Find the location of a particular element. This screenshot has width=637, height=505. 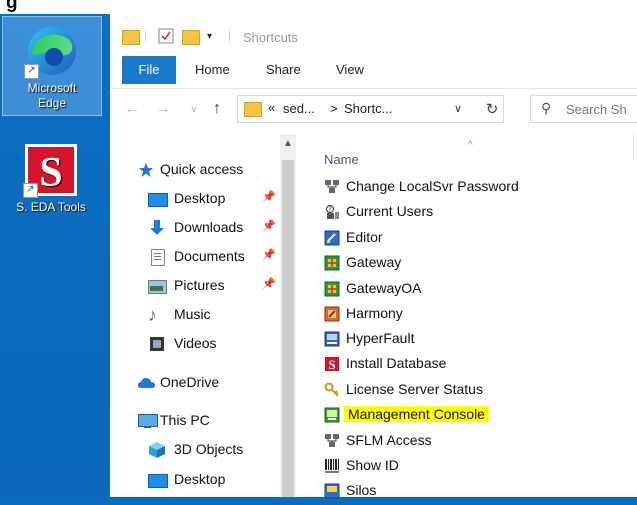

address-prefix: « is located at coordinates (272, 107).